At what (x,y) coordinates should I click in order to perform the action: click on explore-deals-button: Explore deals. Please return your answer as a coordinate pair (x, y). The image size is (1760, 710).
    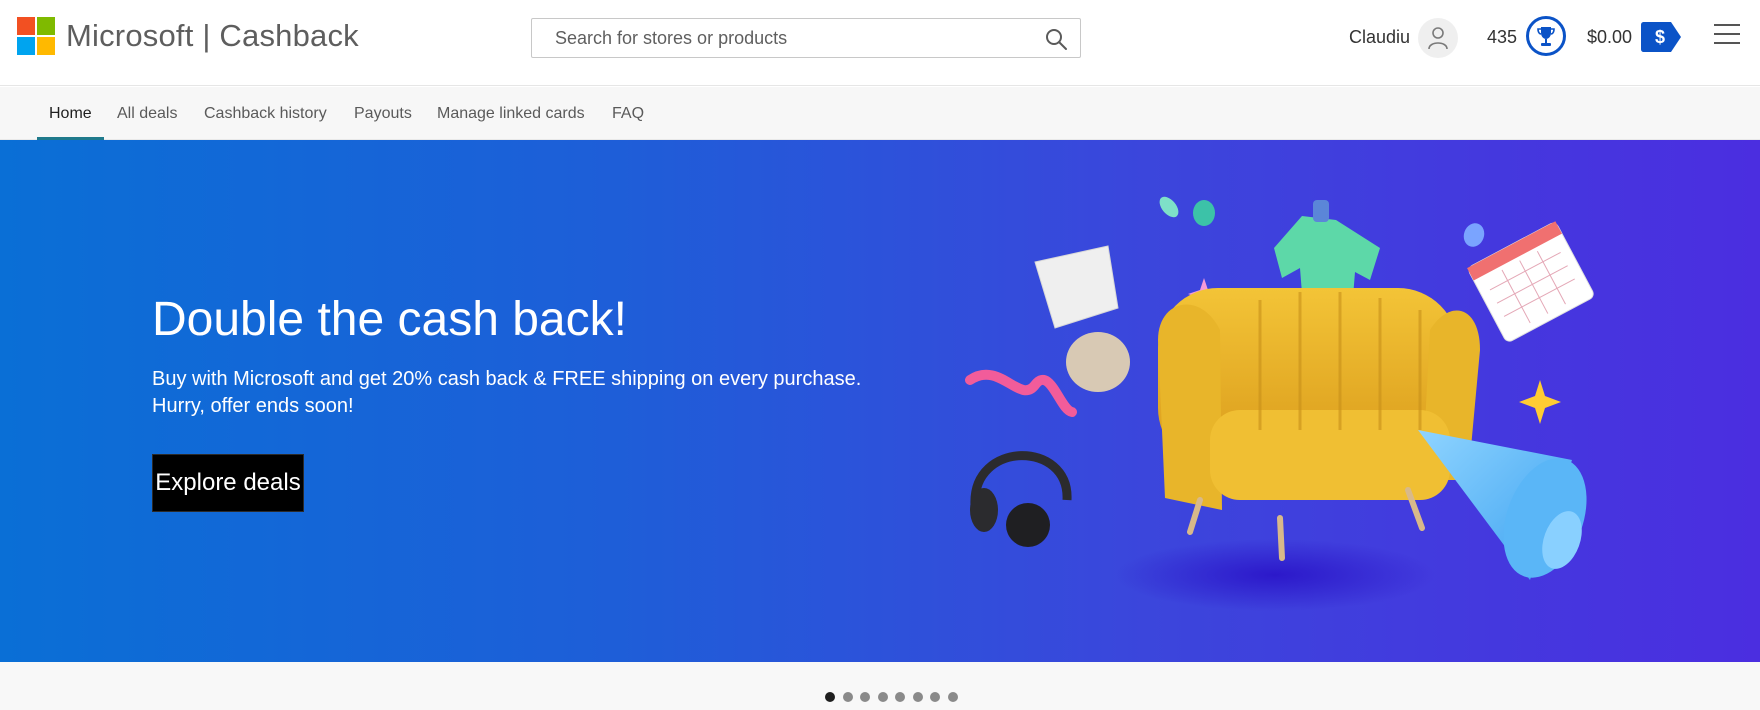
    Looking at the image, I should click on (228, 483).